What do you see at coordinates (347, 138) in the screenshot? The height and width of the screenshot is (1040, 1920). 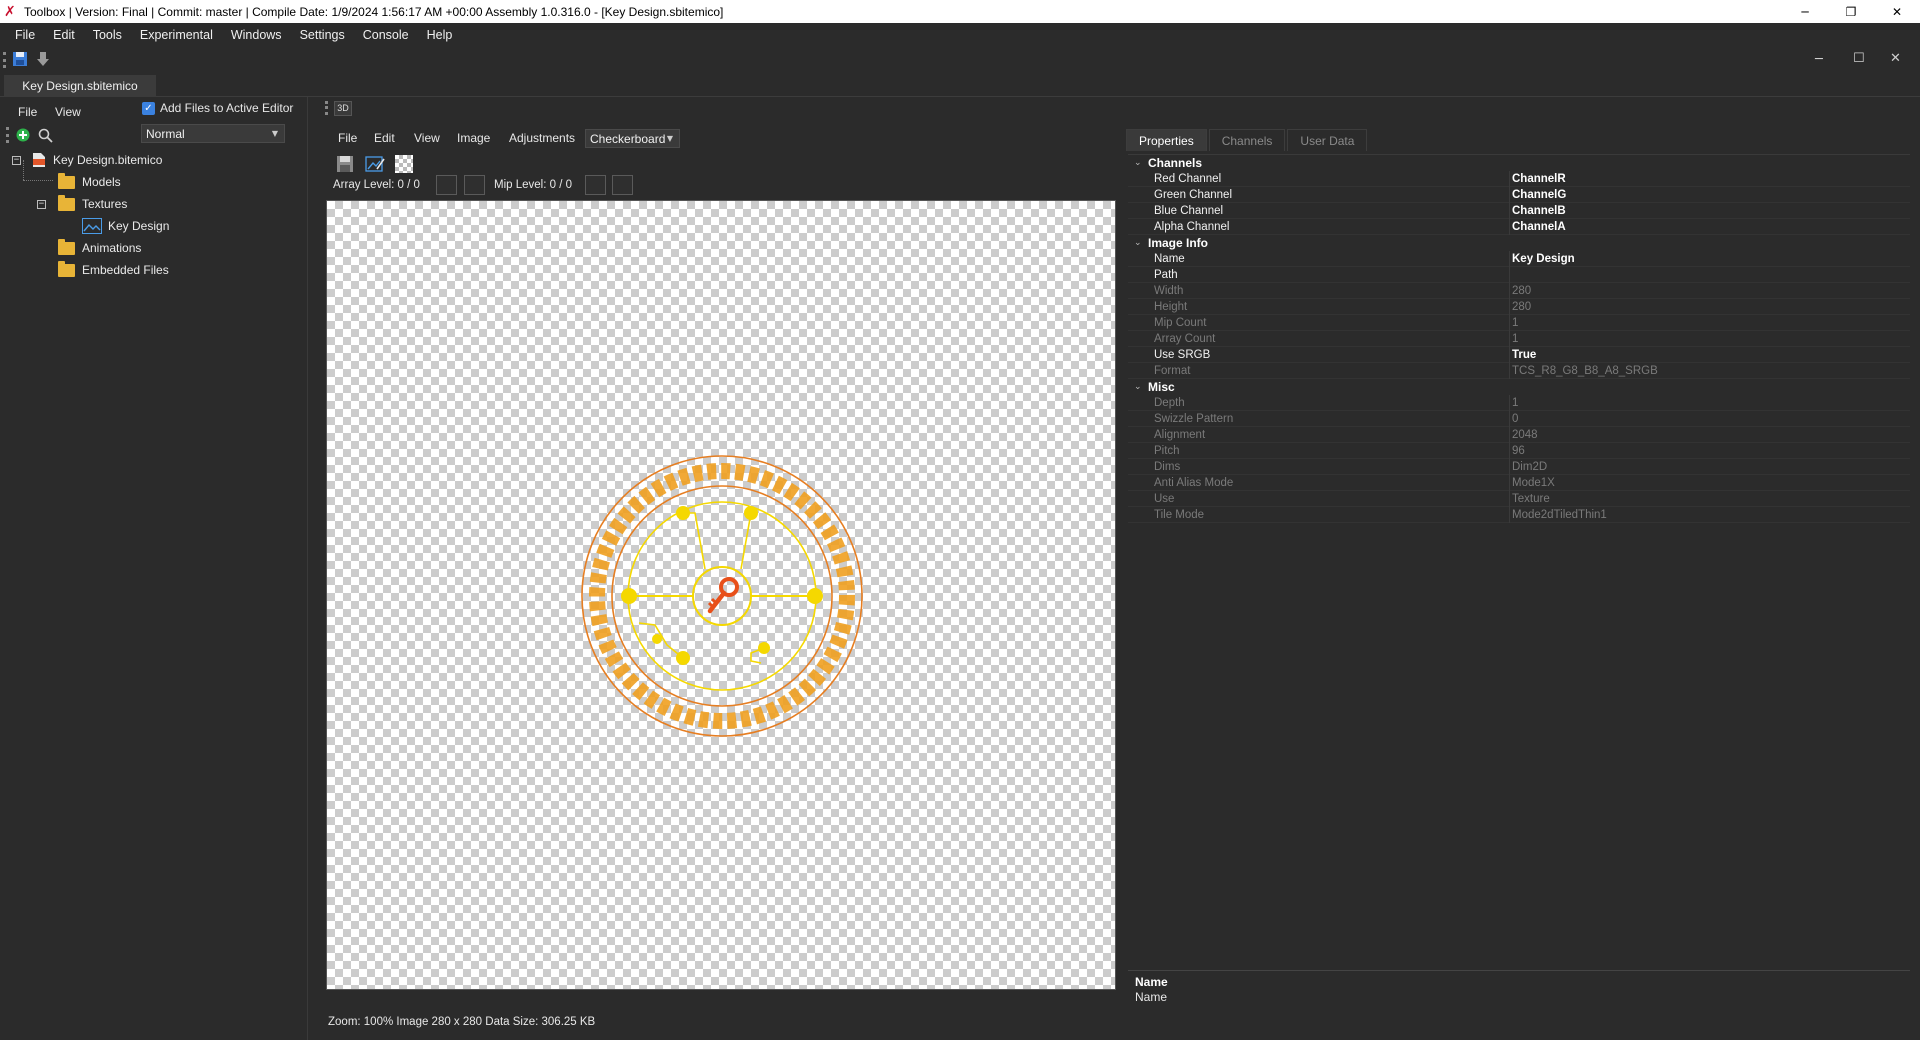 I see `editor-menu-file: File` at bounding box center [347, 138].